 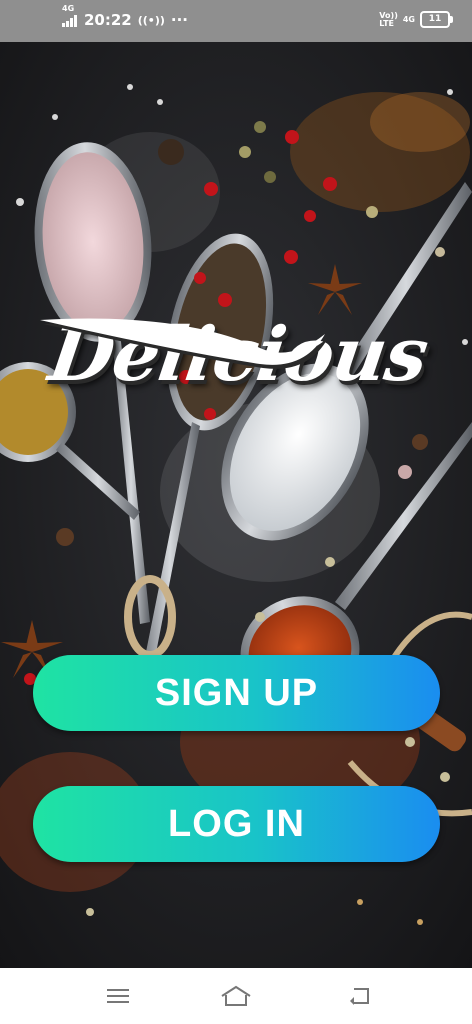 I want to click on sign-up-button: SIGN UP, so click(x=236, y=693).